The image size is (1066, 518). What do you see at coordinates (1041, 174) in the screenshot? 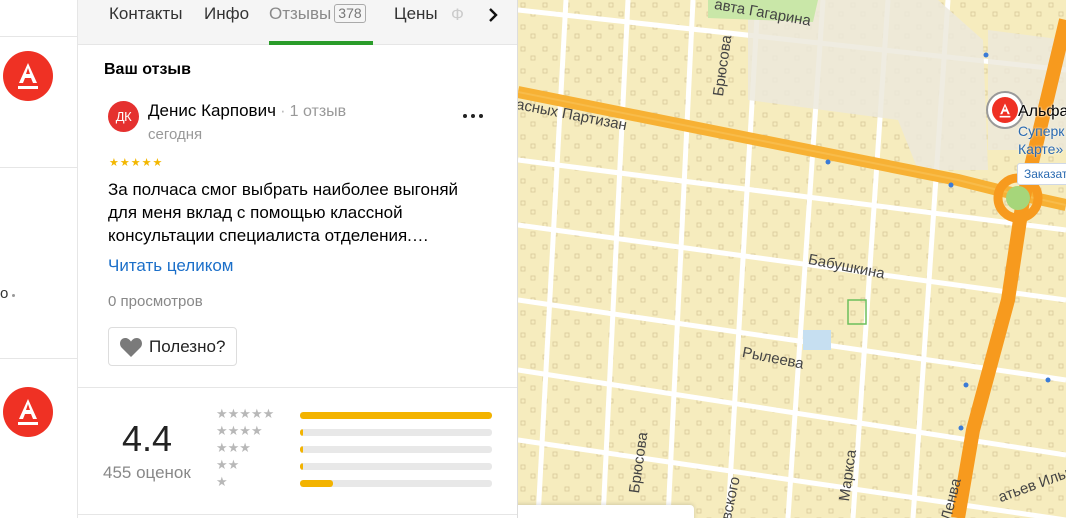
I see `order-chip: Заказать` at bounding box center [1041, 174].